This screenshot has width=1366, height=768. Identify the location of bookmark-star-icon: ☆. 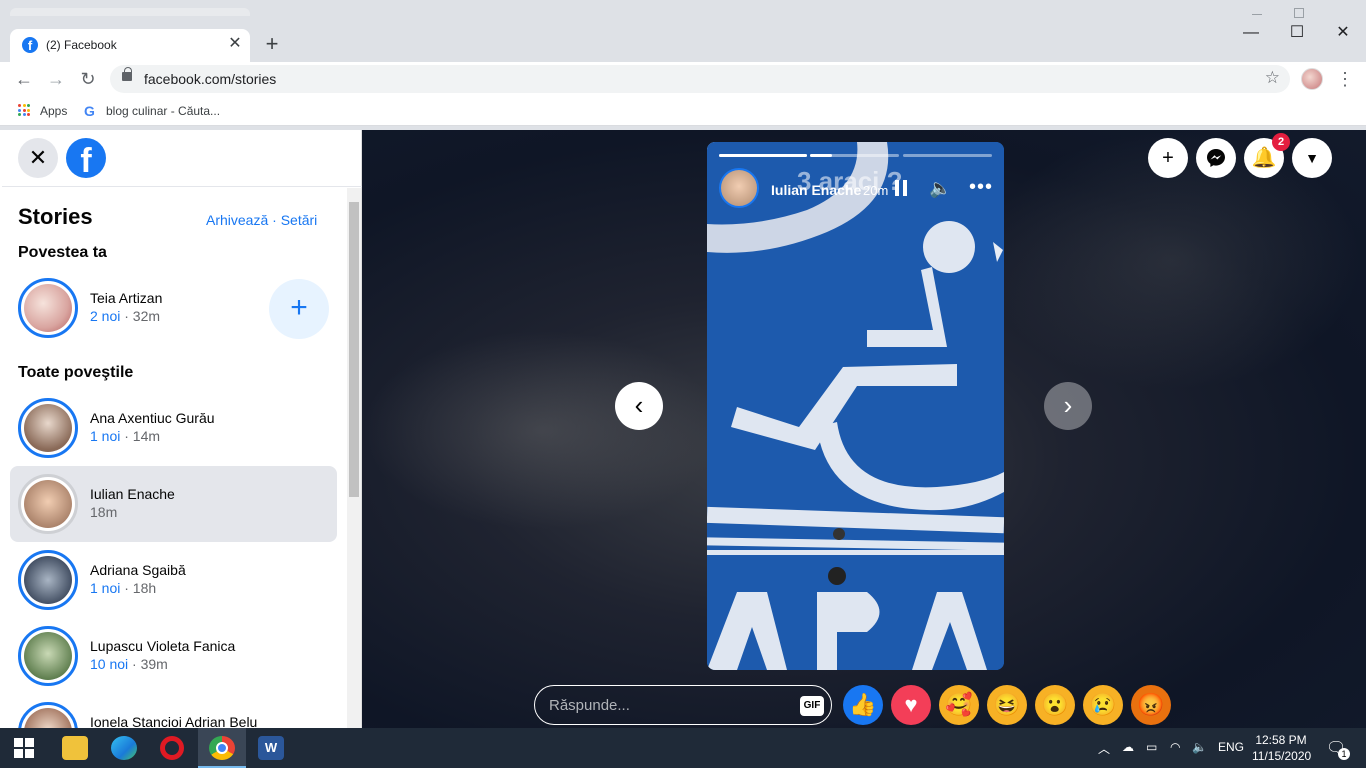
(1272, 78).